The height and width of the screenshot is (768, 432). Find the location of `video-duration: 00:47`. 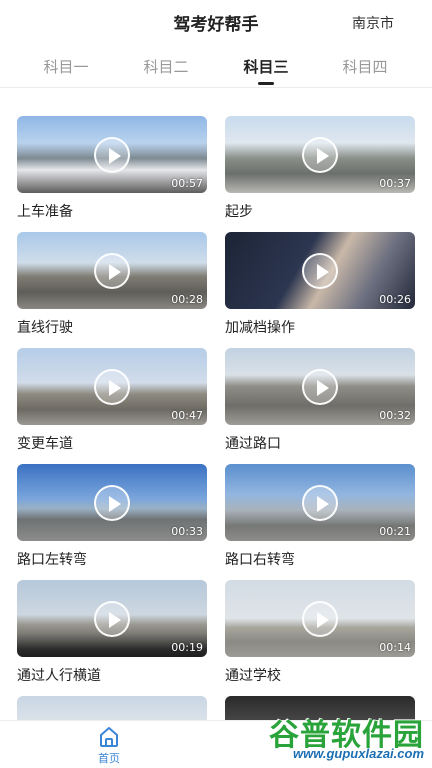

video-duration: 00:47 is located at coordinates (187, 415).